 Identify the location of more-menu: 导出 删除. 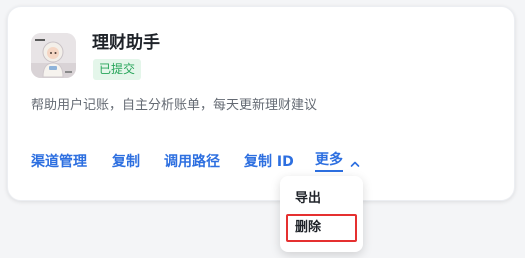
(321, 214).